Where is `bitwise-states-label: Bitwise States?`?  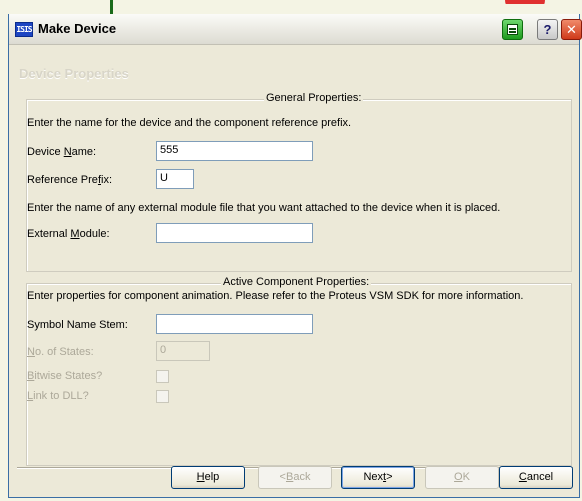
bitwise-states-label: Bitwise States? is located at coordinates (65, 376).